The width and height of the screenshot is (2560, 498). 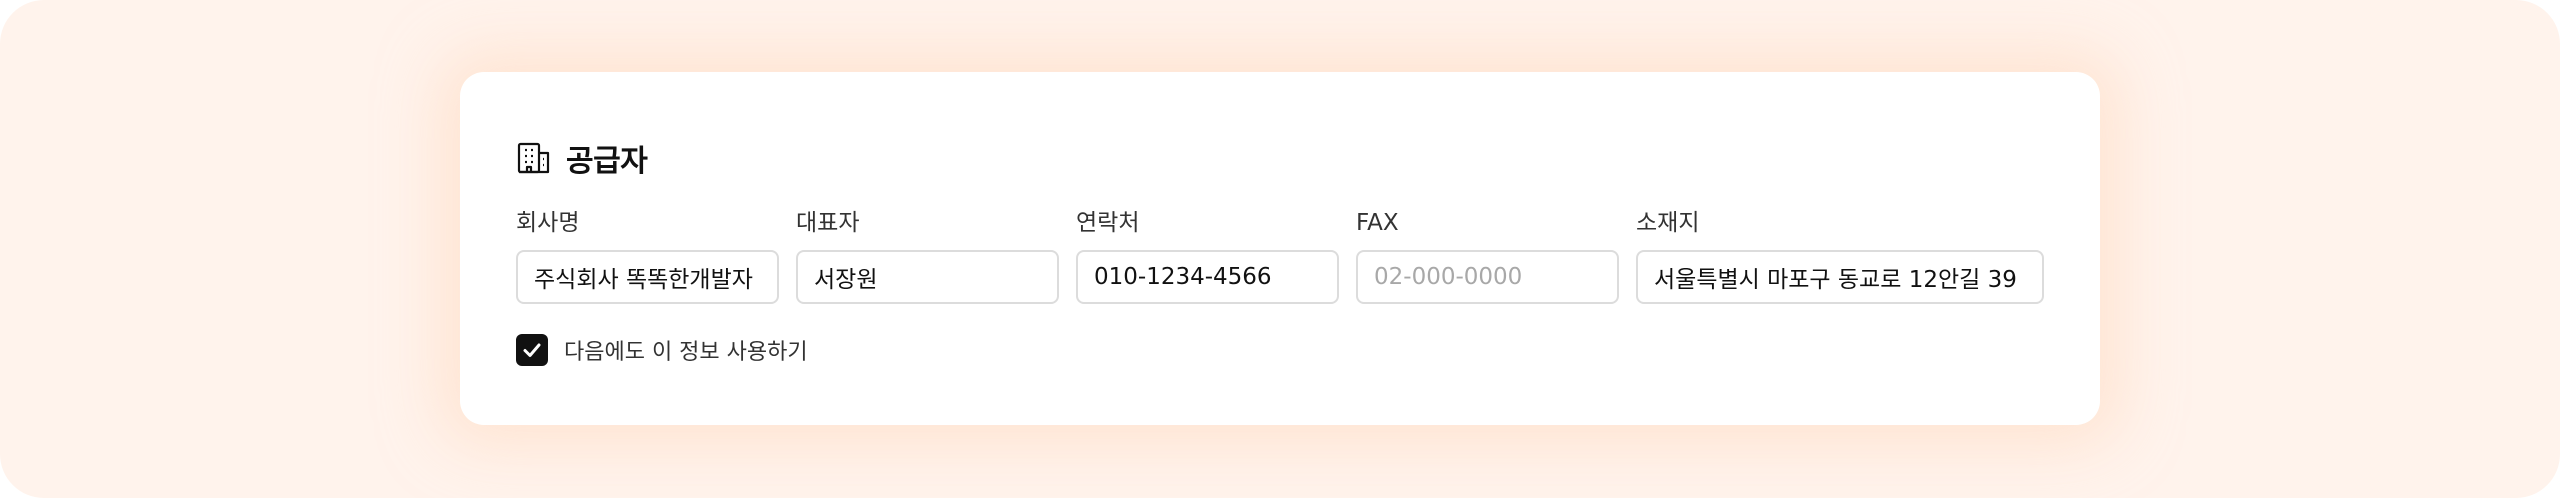 What do you see at coordinates (647, 277) in the screenshot?
I see `company-input` at bounding box center [647, 277].